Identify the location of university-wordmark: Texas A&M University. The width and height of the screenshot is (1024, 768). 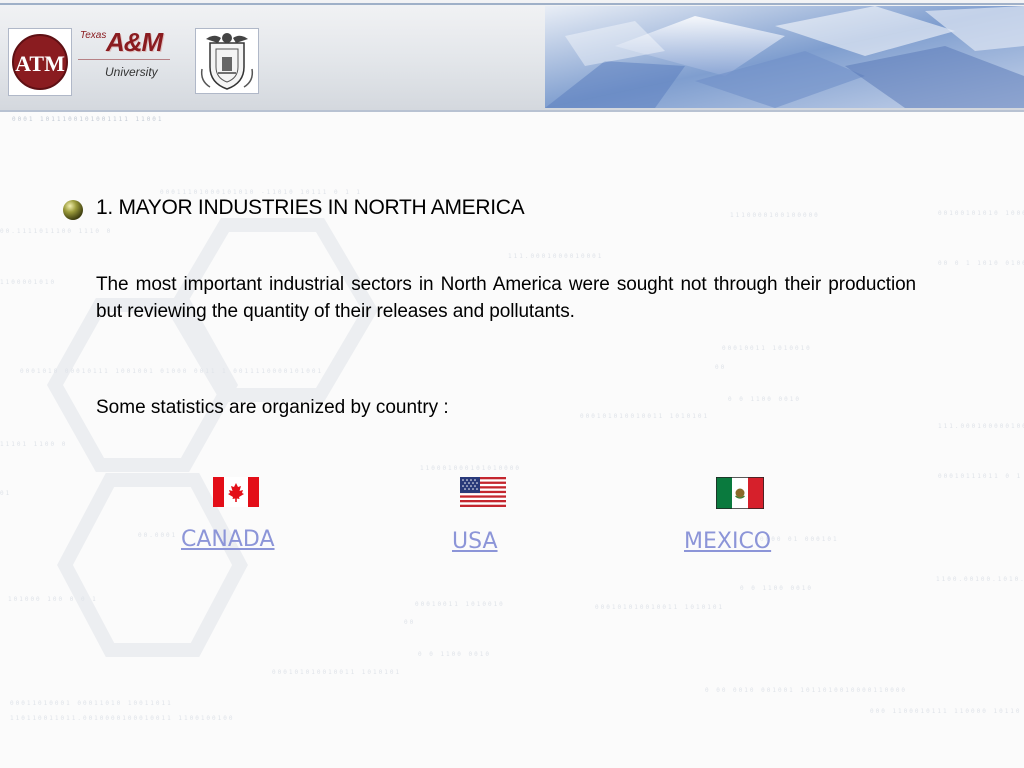
(126, 56).